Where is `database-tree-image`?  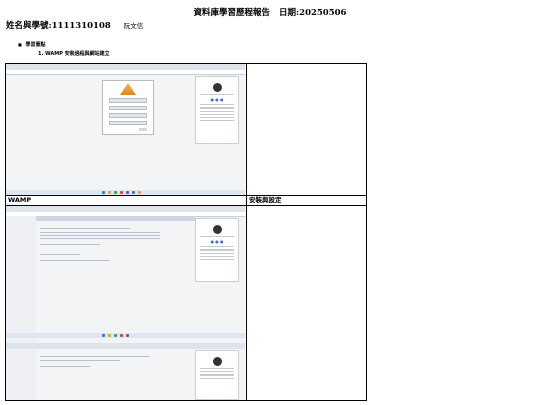 database-tree-image is located at coordinates (21, 374).